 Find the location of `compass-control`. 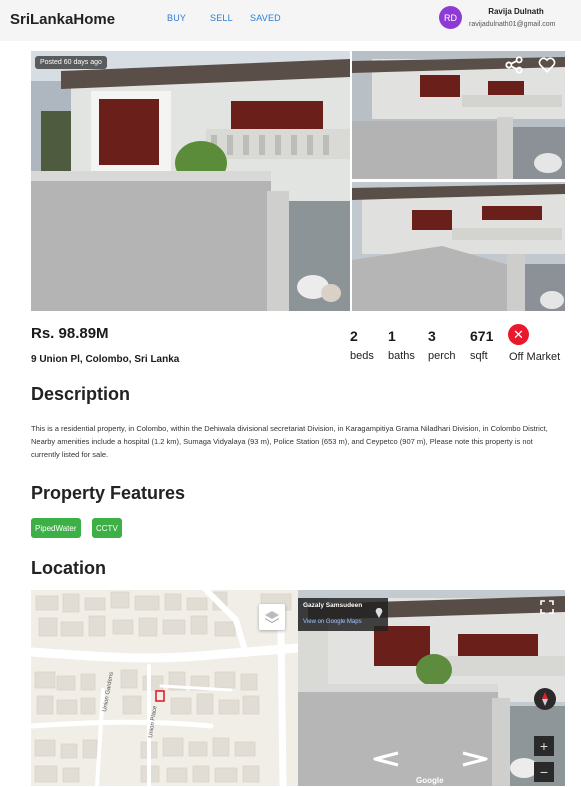

compass-control is located at coordinates (545, 699).